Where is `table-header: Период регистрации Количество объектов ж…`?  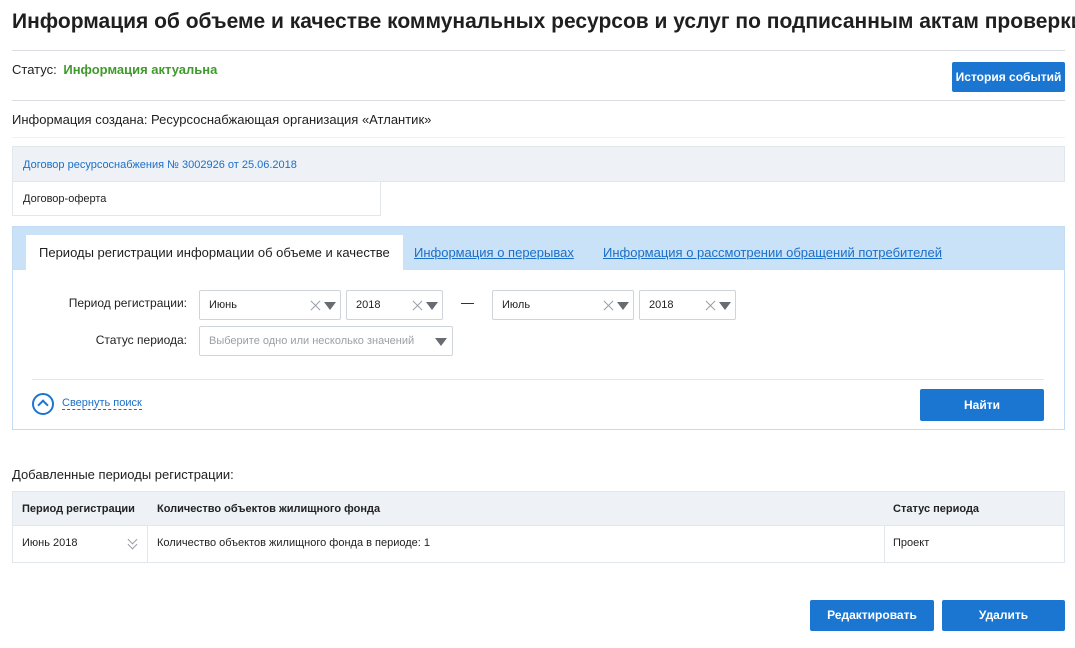 table-header: Период регистрации Количество объектов ж… is located at coordinates (538, 509).